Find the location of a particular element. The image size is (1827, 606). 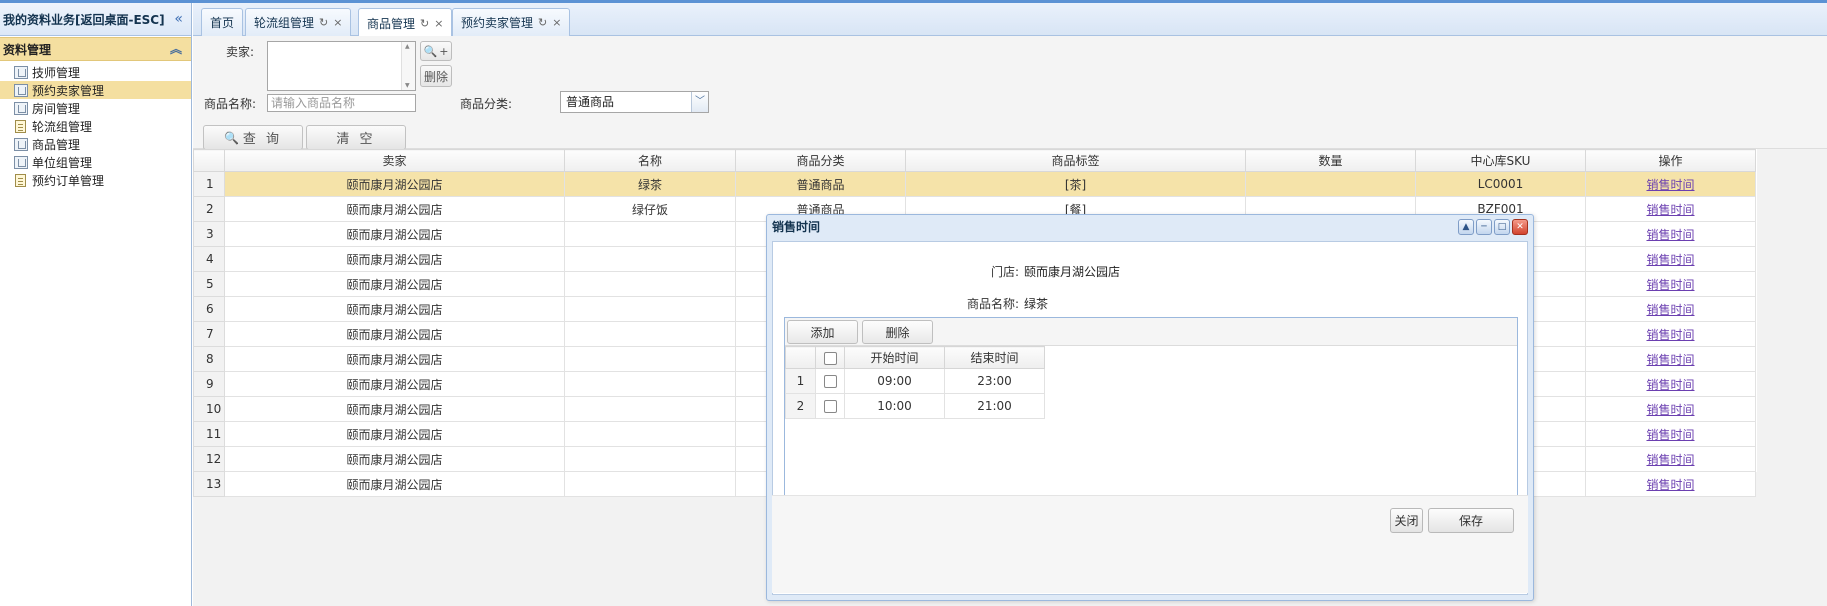

table-row: 1 09:00 23:00 is located at coordinates (915, 381).